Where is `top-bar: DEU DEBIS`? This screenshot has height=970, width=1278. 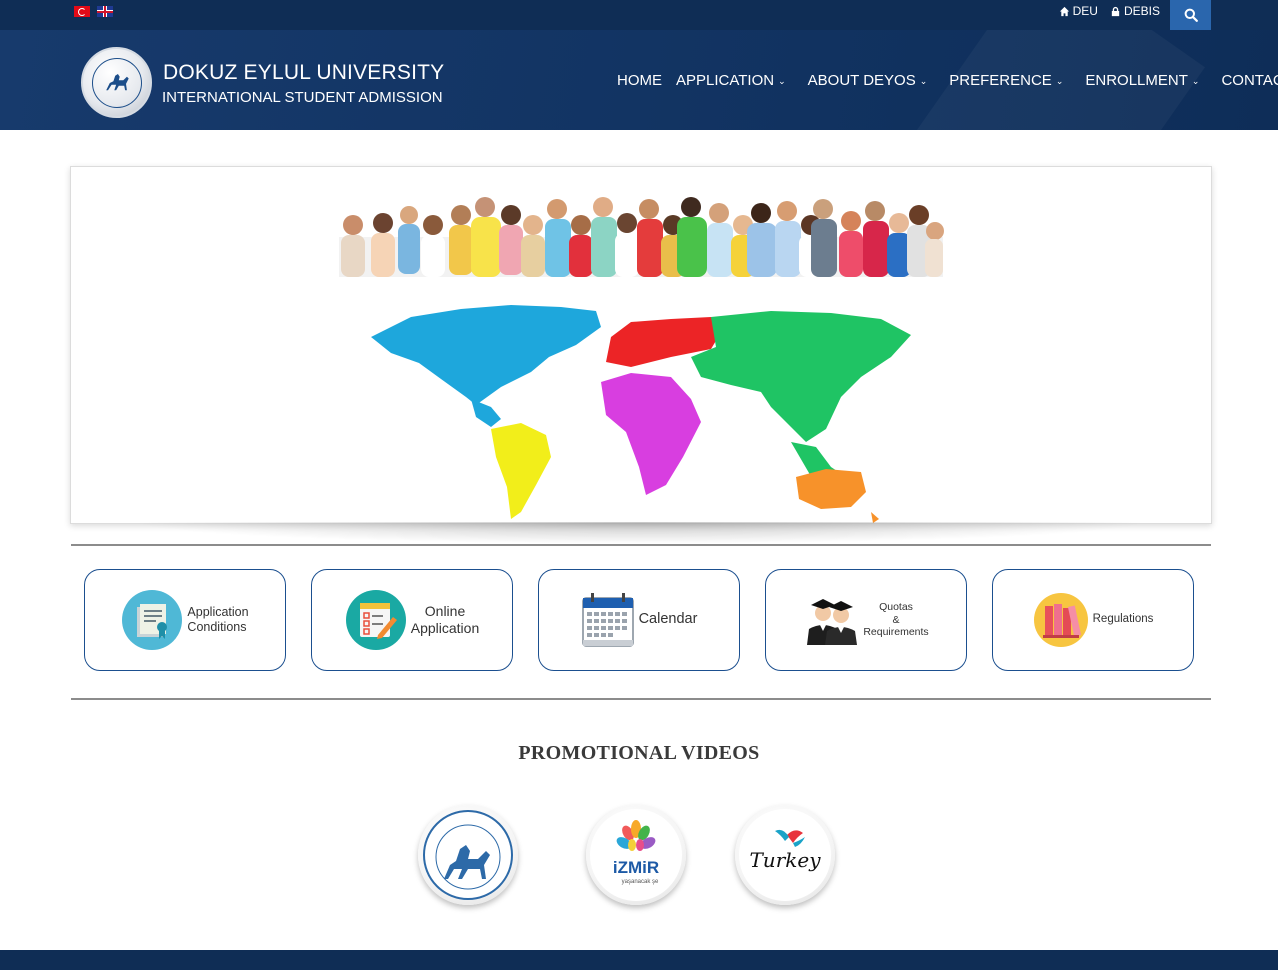 top-bar: DEU DEBIS is located at coordinates (639, 15).